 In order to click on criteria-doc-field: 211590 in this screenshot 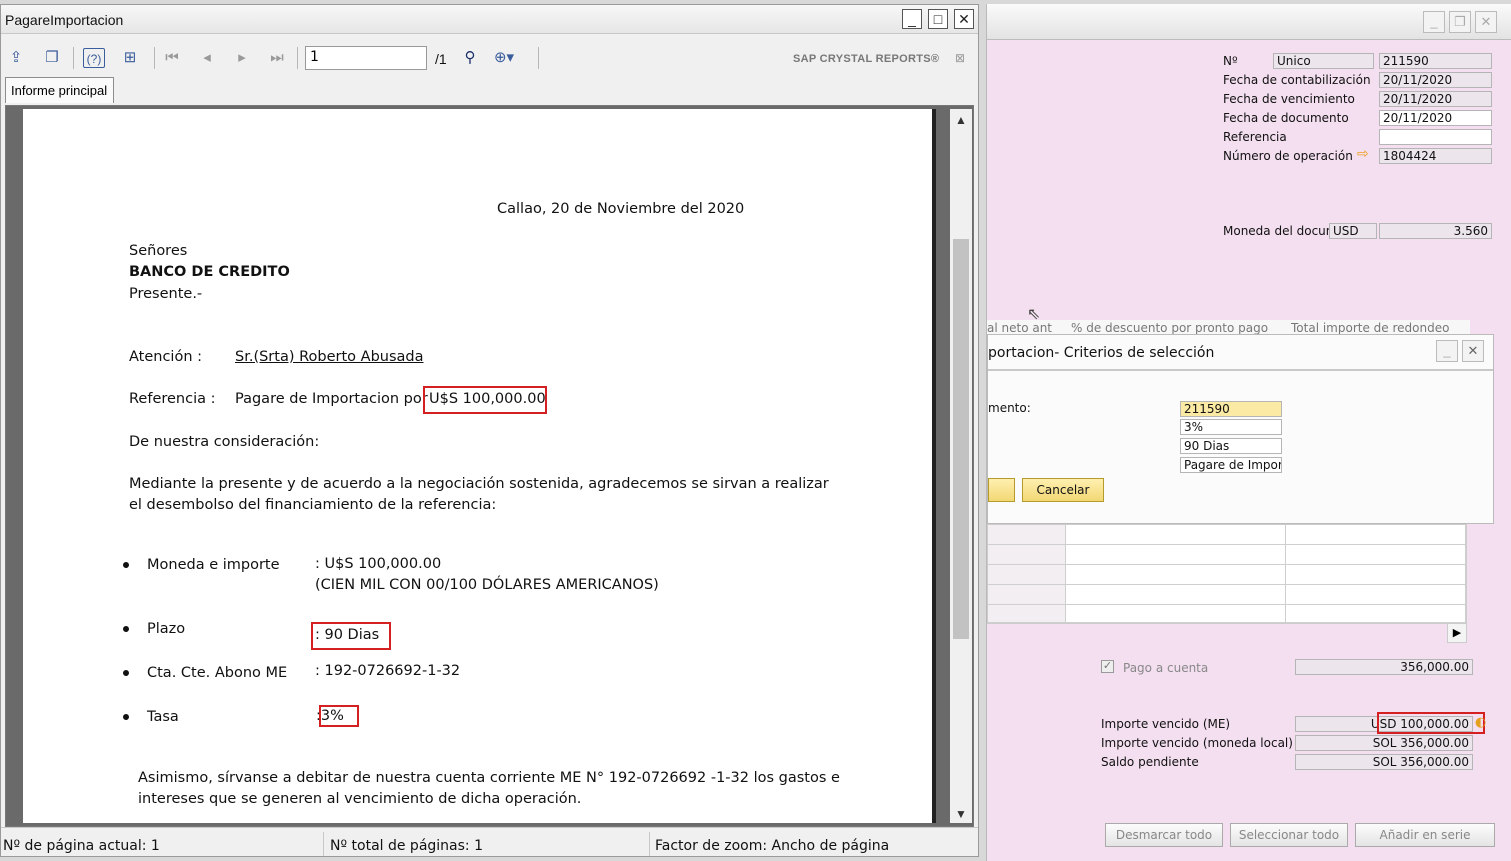, I will do `click(1231, 409)`.